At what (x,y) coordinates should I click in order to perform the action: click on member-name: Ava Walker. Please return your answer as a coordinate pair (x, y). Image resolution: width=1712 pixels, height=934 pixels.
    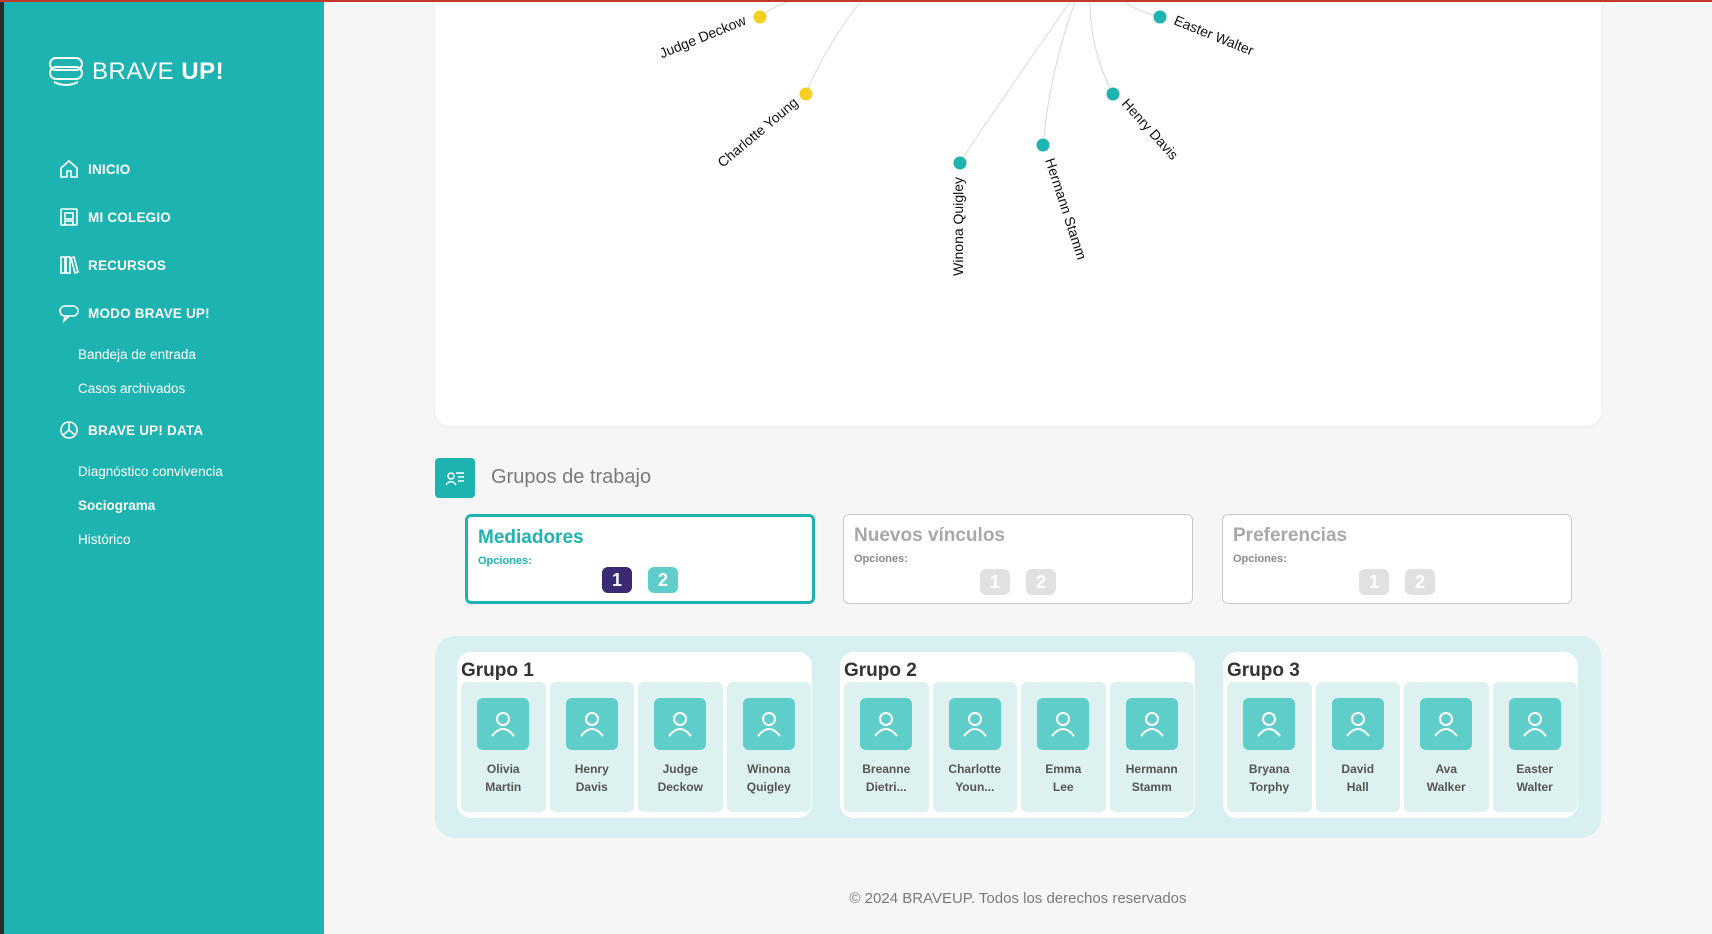
    Looking at the image, I should click on (1446, 778).